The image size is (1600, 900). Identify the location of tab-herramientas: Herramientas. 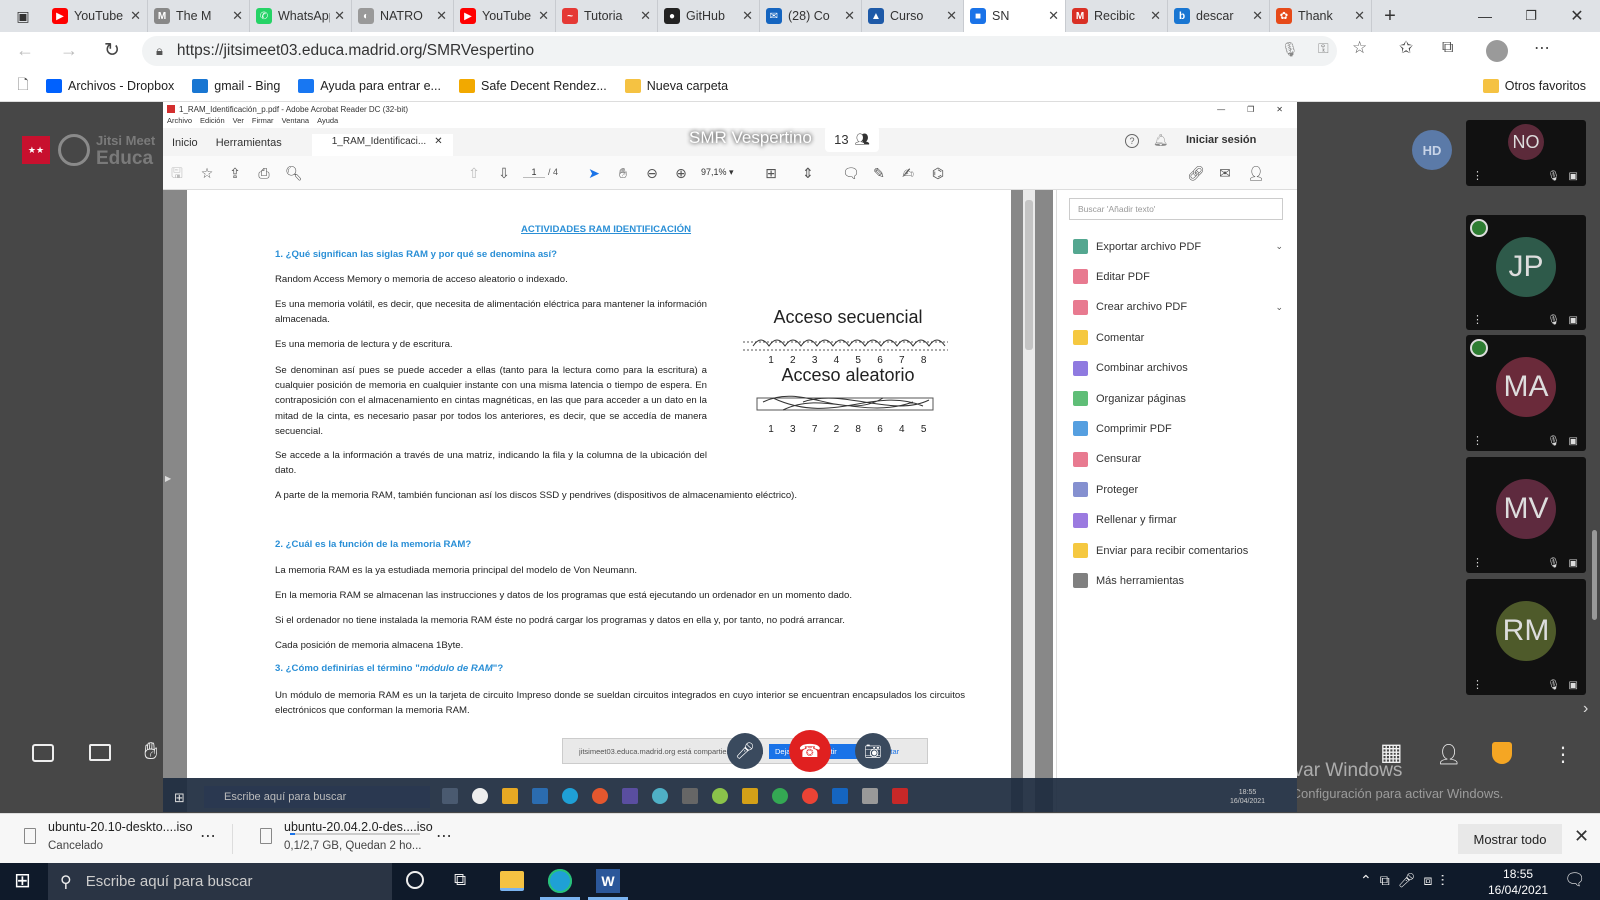
(260, 146).